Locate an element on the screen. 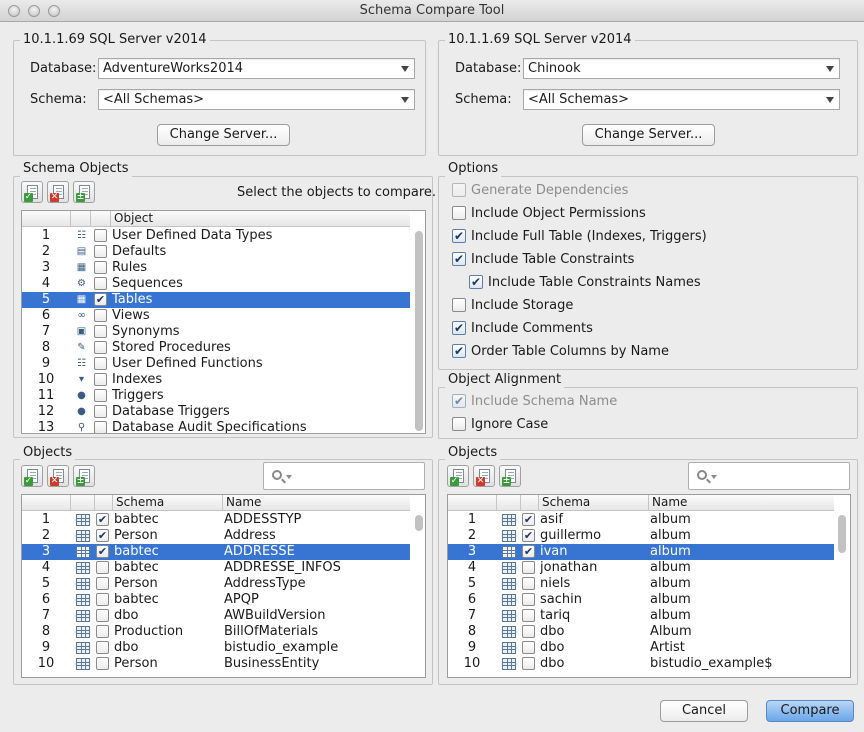 This screenshot has width=864, height=732. schema-object-row: 4 ⚙ Sequences is located at coordinates (216, 284).